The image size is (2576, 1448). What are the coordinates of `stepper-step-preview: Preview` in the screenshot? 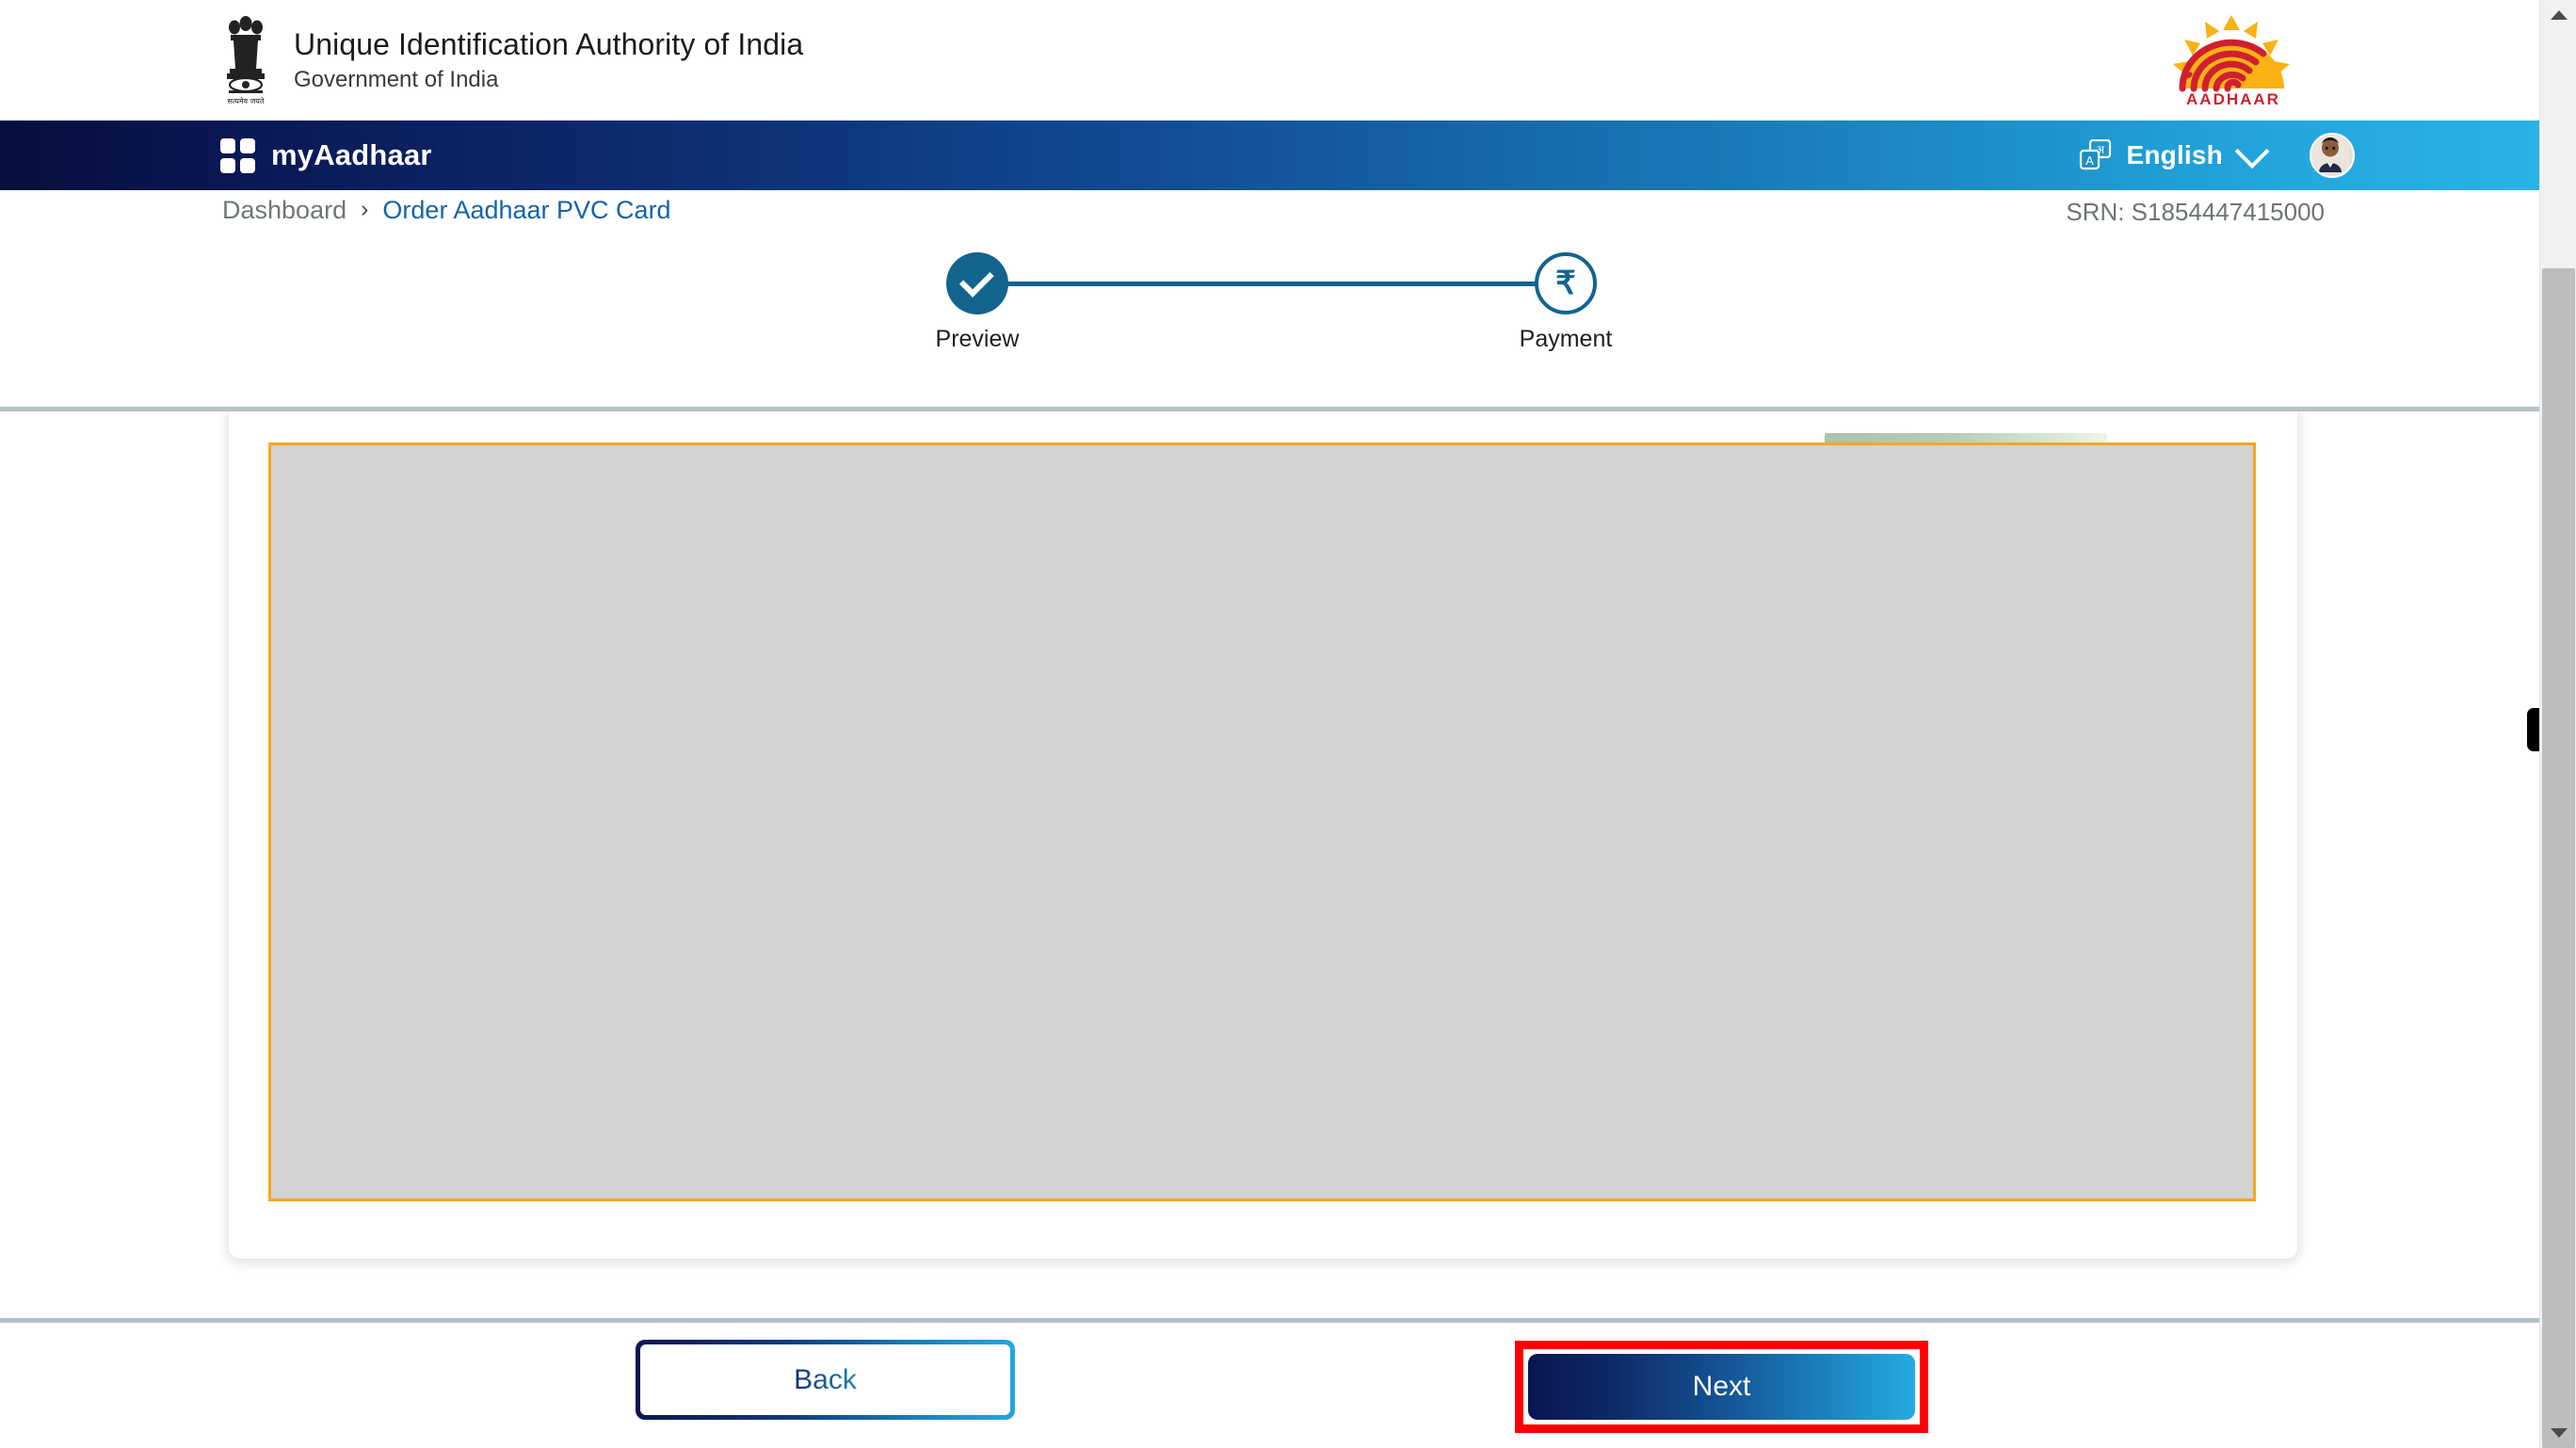 It's located at (977, 303).